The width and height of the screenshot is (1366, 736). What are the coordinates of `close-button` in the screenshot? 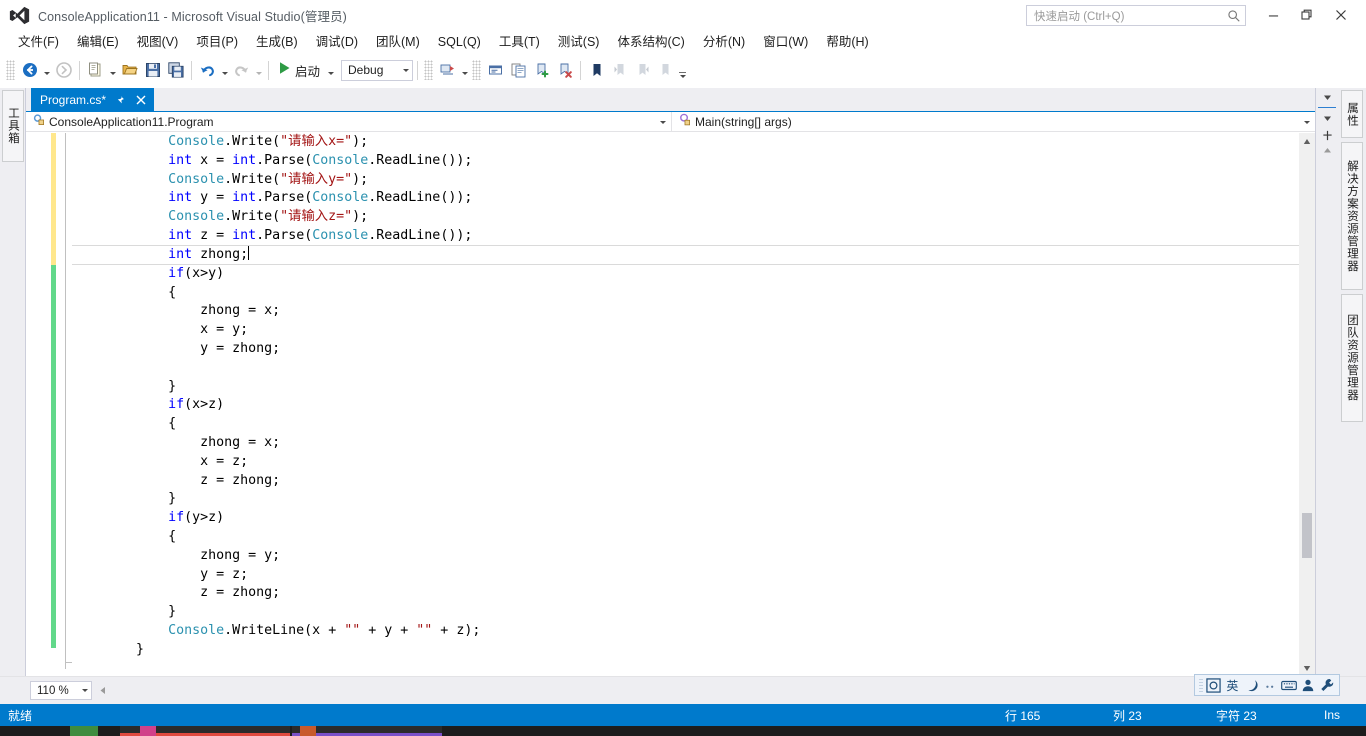 It's located at (1341, 15).